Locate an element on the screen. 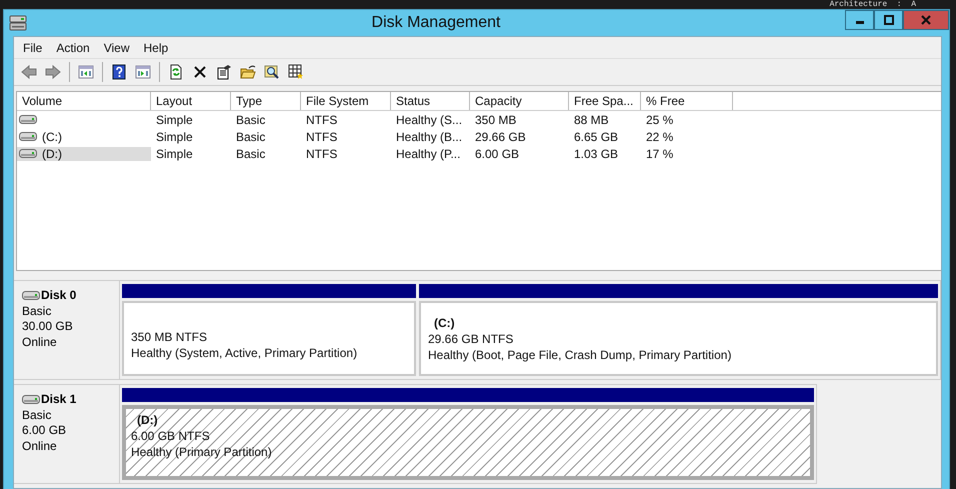 This screenshot has width=956, height=489. window-title: Disk Management is located at coordinates (436, 23).